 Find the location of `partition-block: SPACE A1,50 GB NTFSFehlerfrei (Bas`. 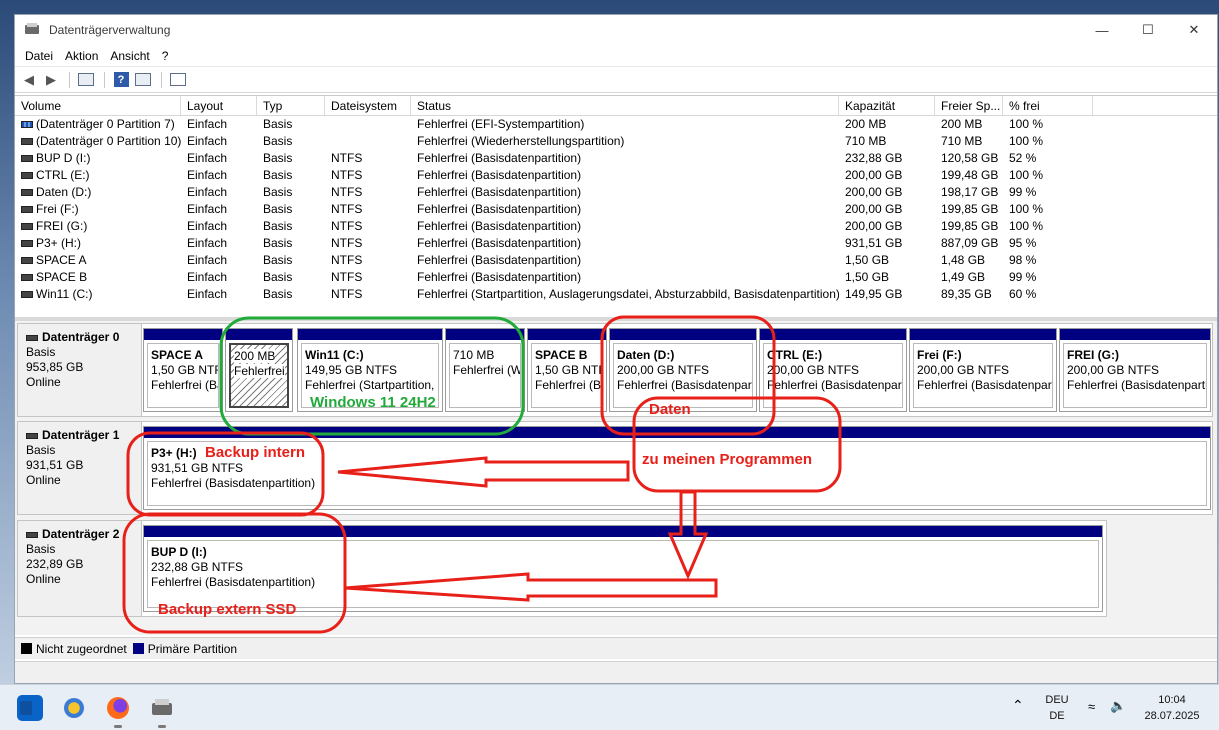

partition-block: SPACE A1,50 GB NTFSFehlerfrei (Bas is located at coordinates (183, 370).